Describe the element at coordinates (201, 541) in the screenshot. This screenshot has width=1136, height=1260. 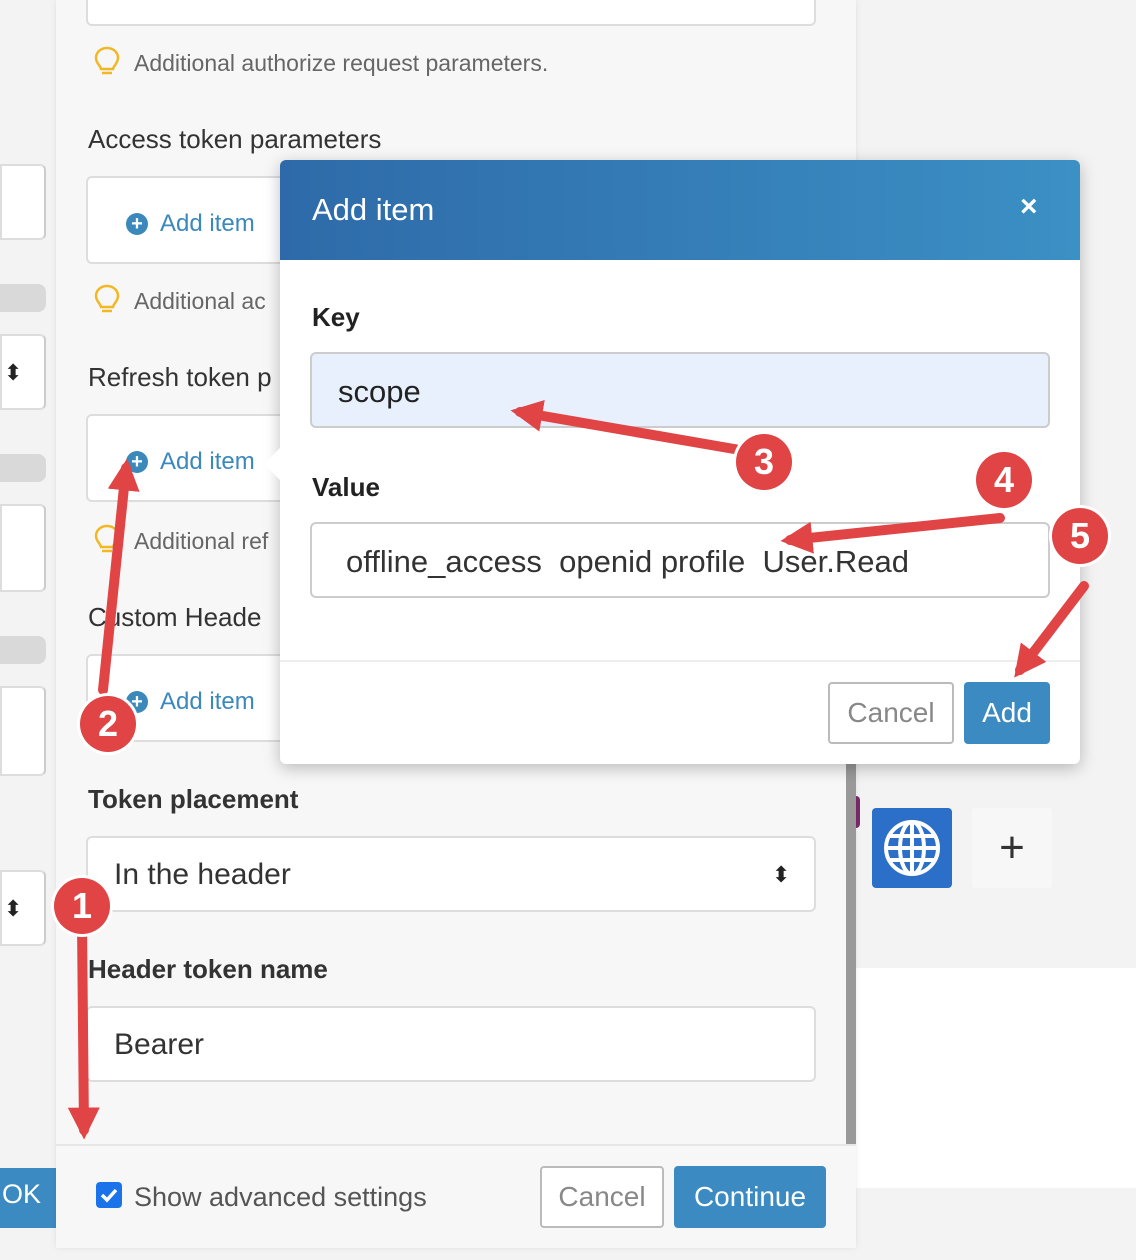
I see `refresh-hint: Additional ref` at that location.